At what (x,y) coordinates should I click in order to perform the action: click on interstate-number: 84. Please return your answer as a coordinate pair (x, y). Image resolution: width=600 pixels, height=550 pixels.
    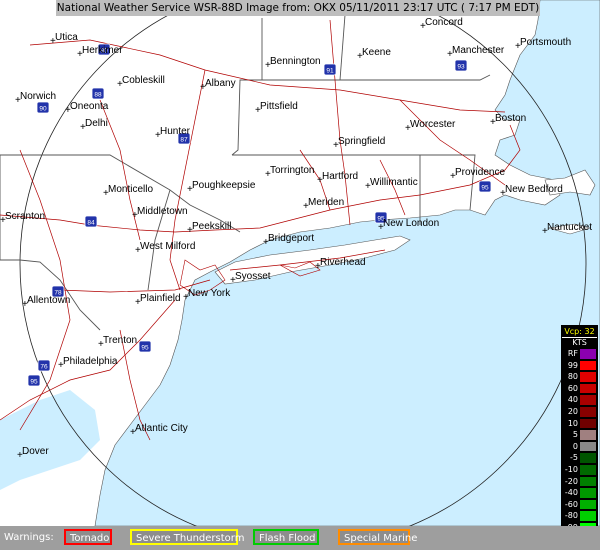
    Looking at the image, I should click on (91, 223).